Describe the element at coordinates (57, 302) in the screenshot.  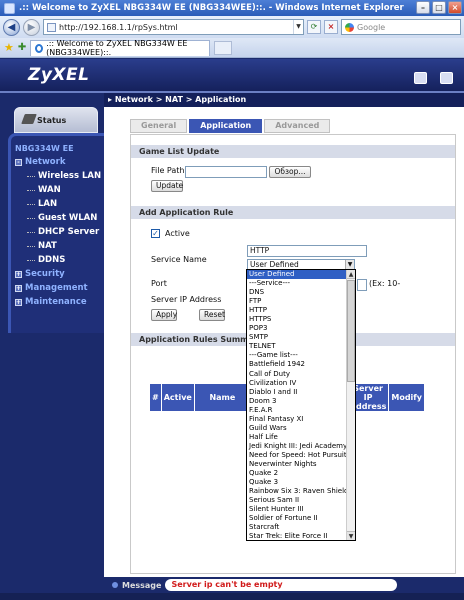
I see `sidebar-item-maintenance: + Maintenance` at that location.